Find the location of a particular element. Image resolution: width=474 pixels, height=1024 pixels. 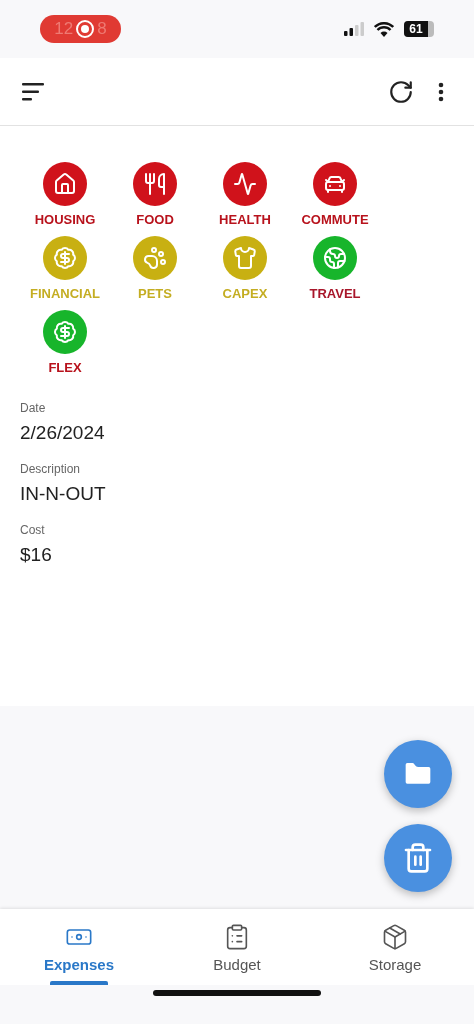

time-fragment: 8 is located at coordinates (102, 29).